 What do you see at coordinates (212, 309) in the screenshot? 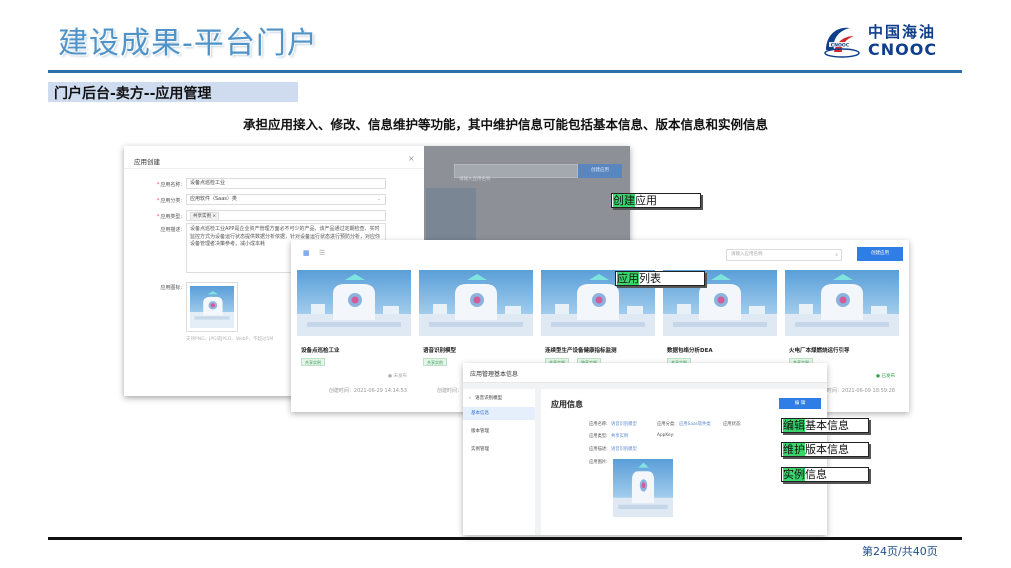
I see `app-icon-illustration` at bounding box center [212, 309].